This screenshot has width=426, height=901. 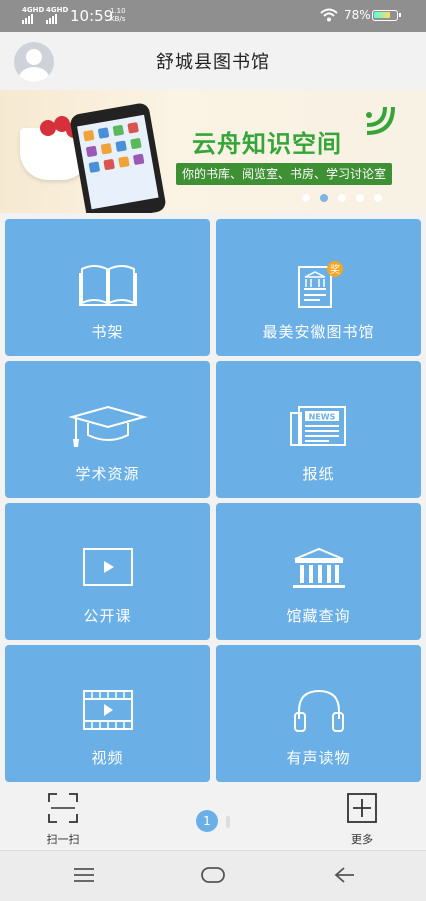 I want to click on menu-icon, so click(x=84, y=875).